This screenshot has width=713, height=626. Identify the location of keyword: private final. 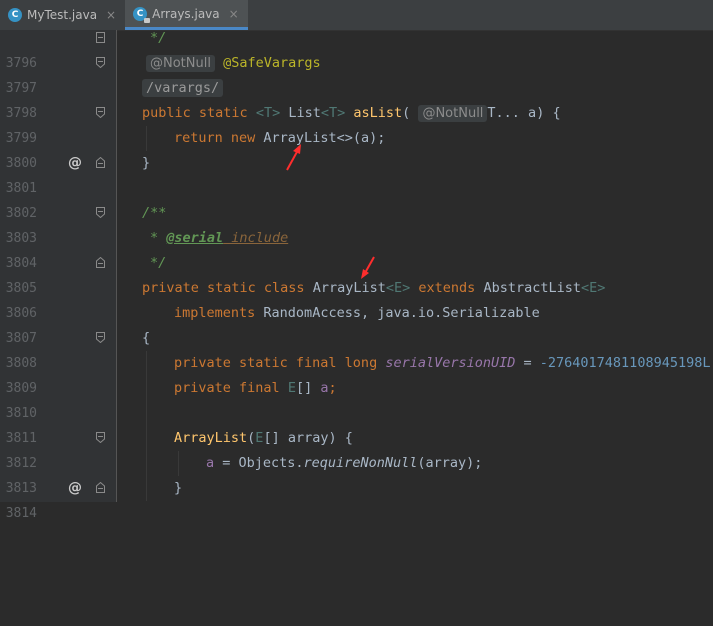
(227, 388).